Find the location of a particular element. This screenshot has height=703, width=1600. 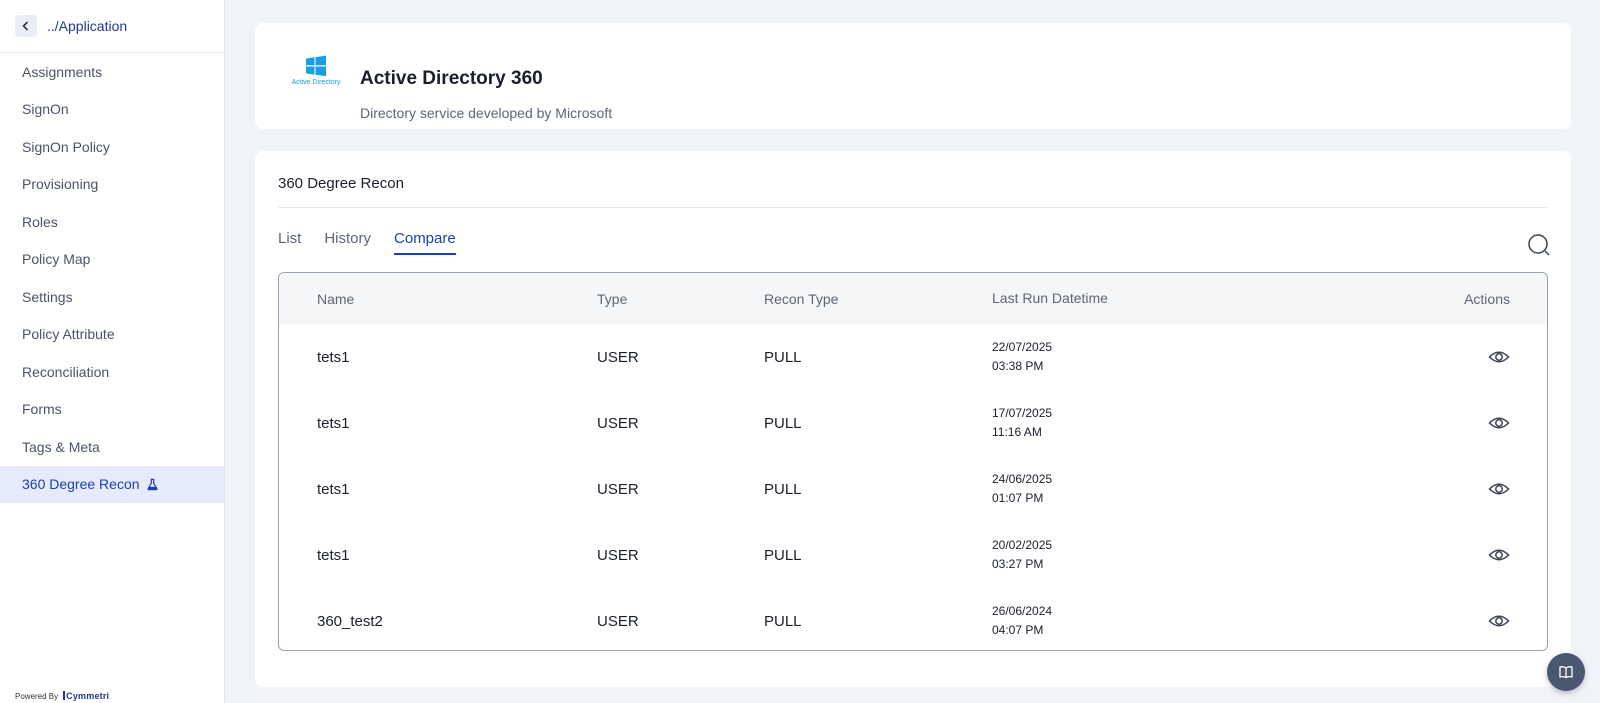

table-row: tets1 USER PULL 24/06/2025 01:07 PM is located at coordinates (913, 489).